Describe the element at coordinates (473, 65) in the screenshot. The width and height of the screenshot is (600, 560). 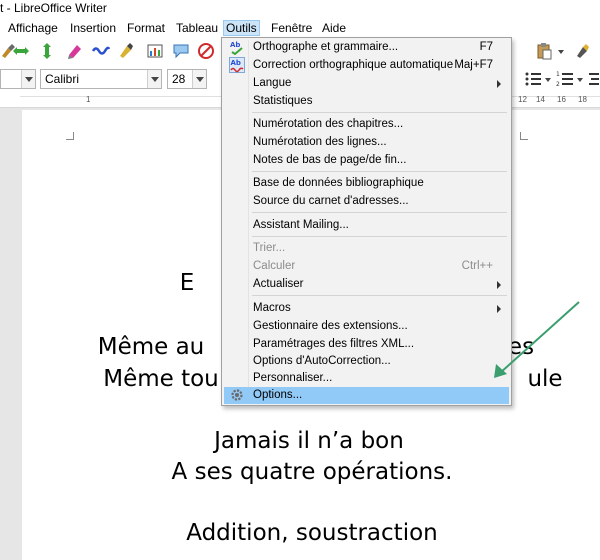
I see `menu-item-shortcut: Maj+F7` at that location.